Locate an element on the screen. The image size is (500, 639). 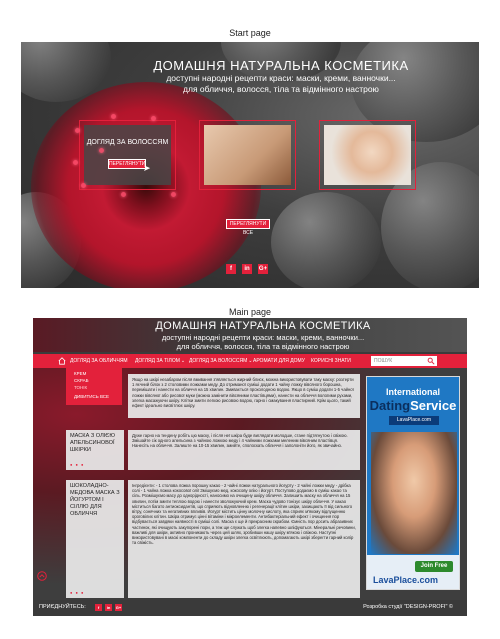
home-icon is located at coordinates (62, 361).